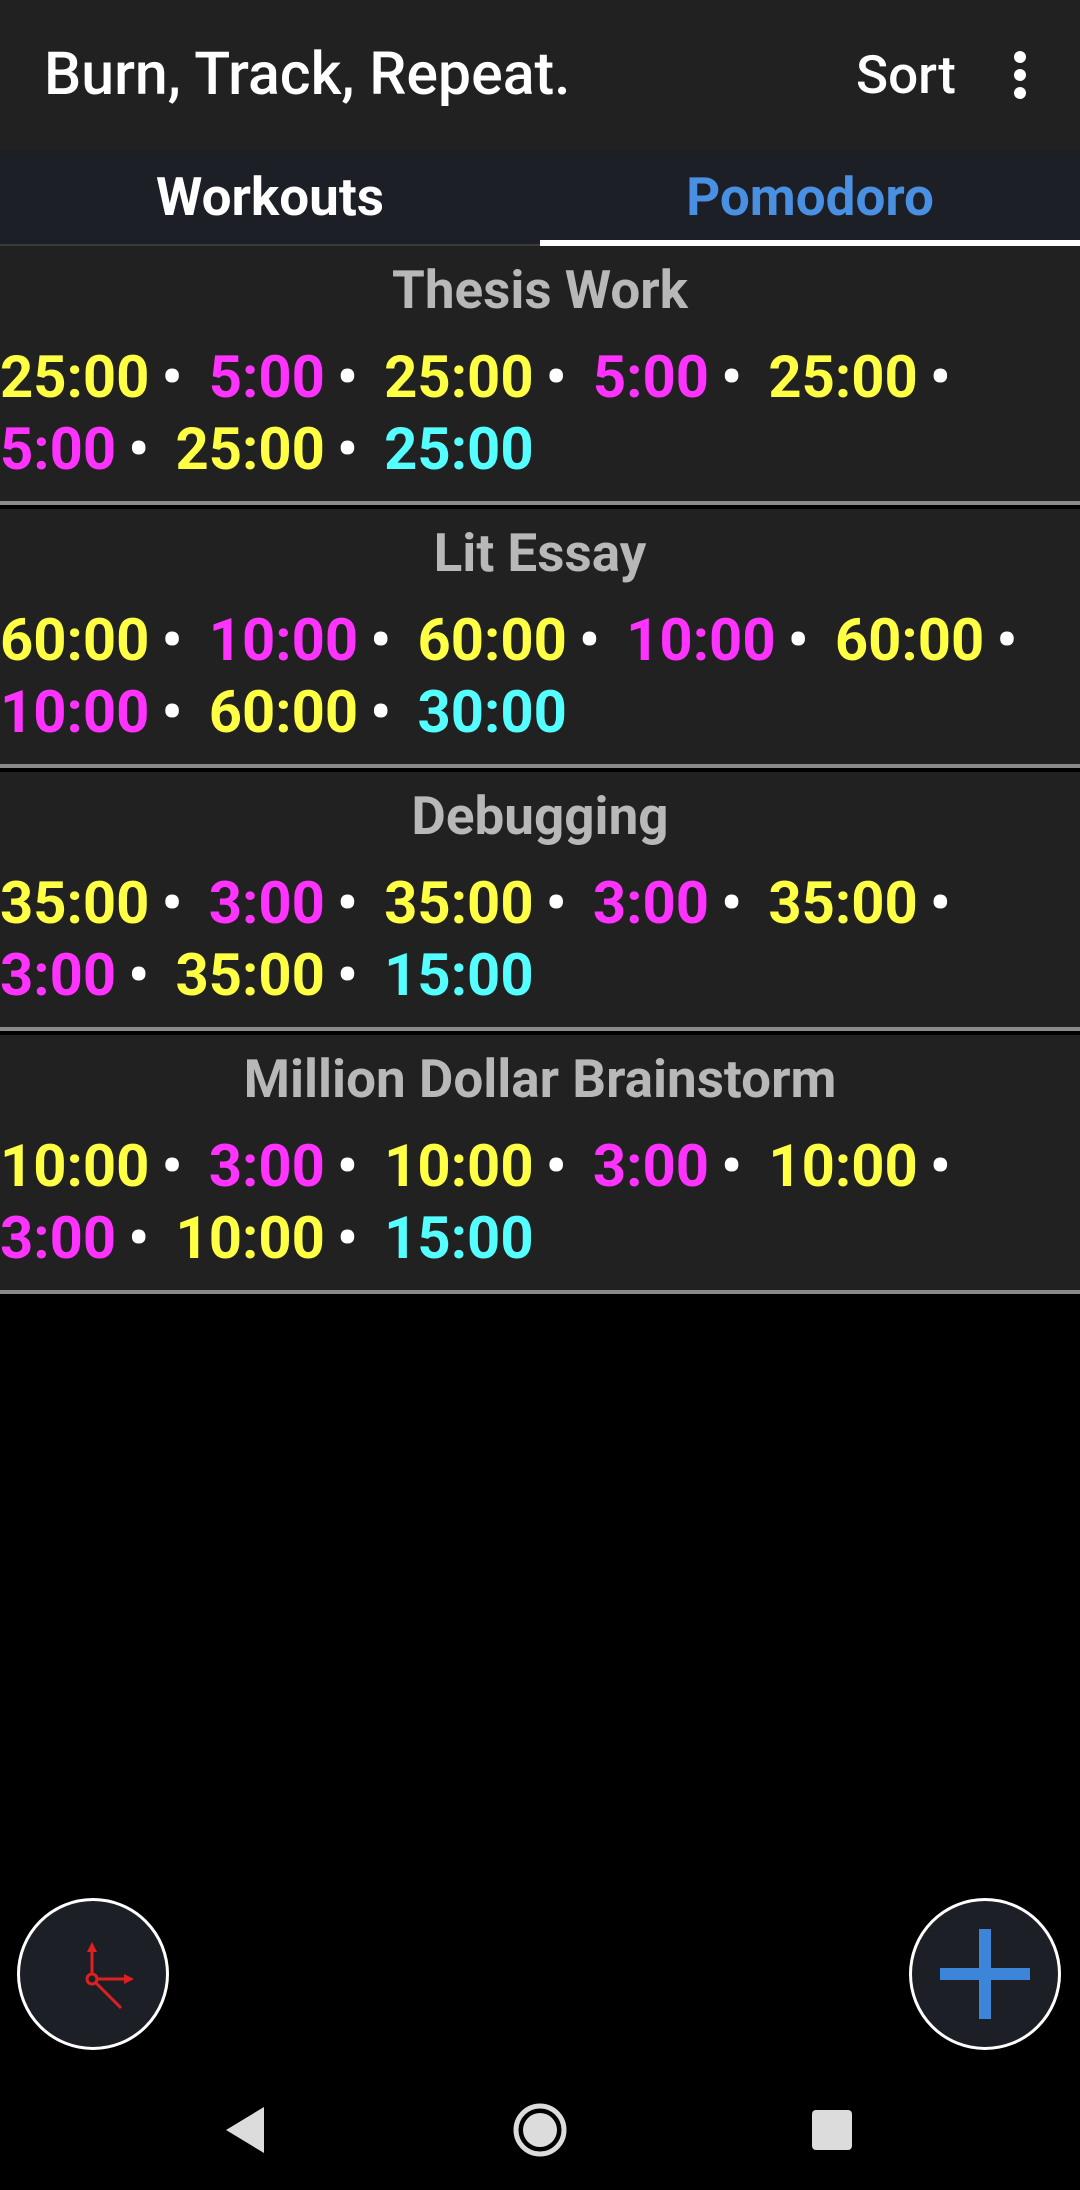 This screenshot has height=2190, width=1080. Describe the element at coordinates (307, 74) in the screenshot. I see `app-title: Burn, Track, Repeat.` at that location.